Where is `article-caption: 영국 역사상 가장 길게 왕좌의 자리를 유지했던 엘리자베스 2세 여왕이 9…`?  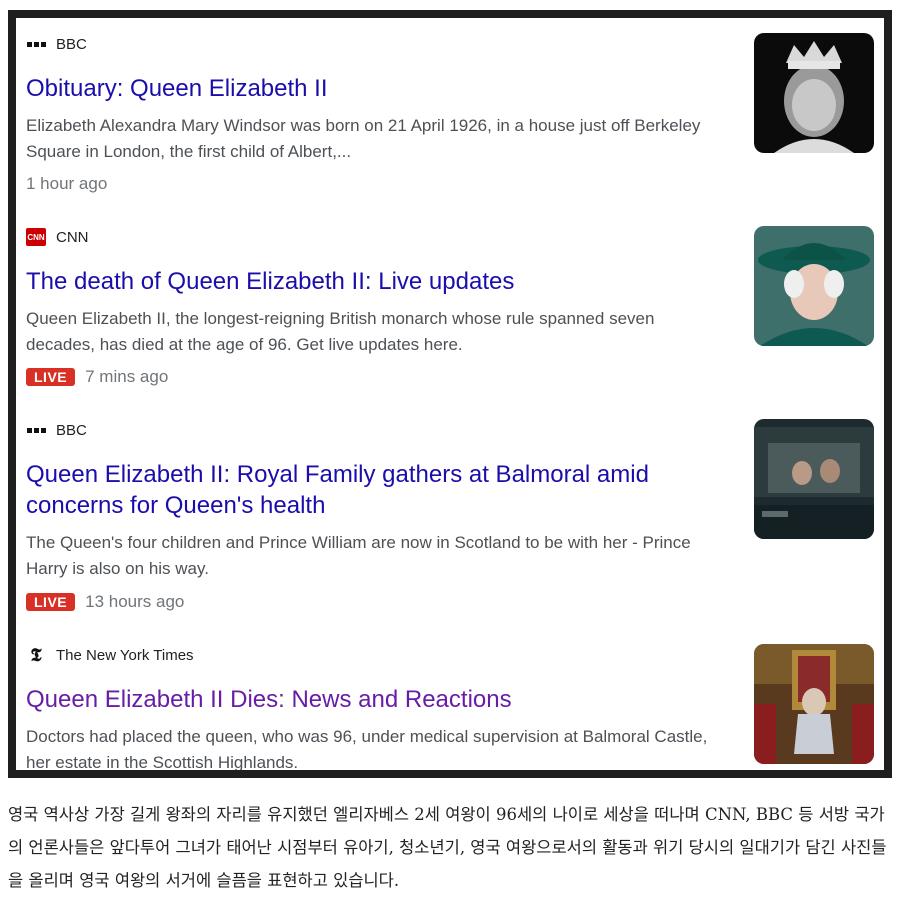 article-caption: 영국 역사상 가장 길게 왕좌의 자리를 유지했던 엘리자베스 2세 여왕이 9… is located at coordinates (447, 847).